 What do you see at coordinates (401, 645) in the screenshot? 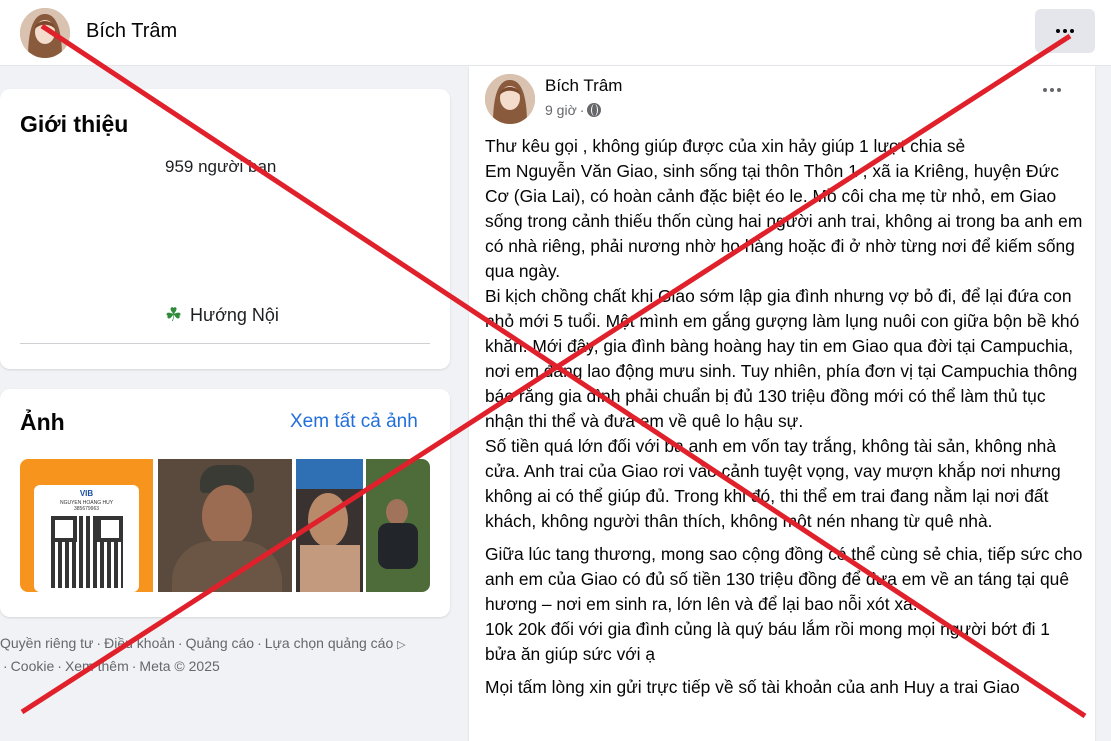
I see `ad-choices-icon: ▷` at bounding box center [401, 645].